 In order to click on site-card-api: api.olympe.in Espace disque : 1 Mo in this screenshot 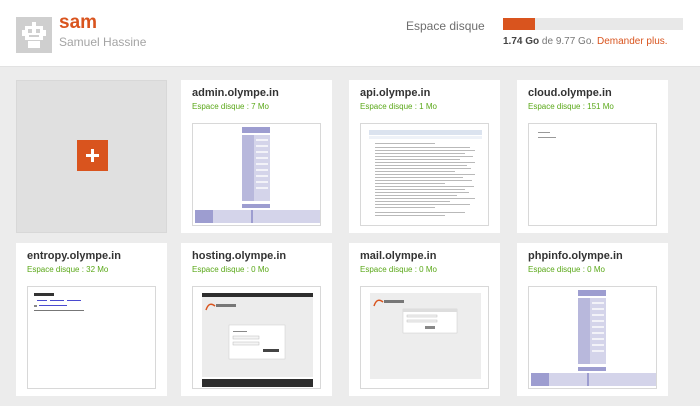, I will do `click(424, 156)`.